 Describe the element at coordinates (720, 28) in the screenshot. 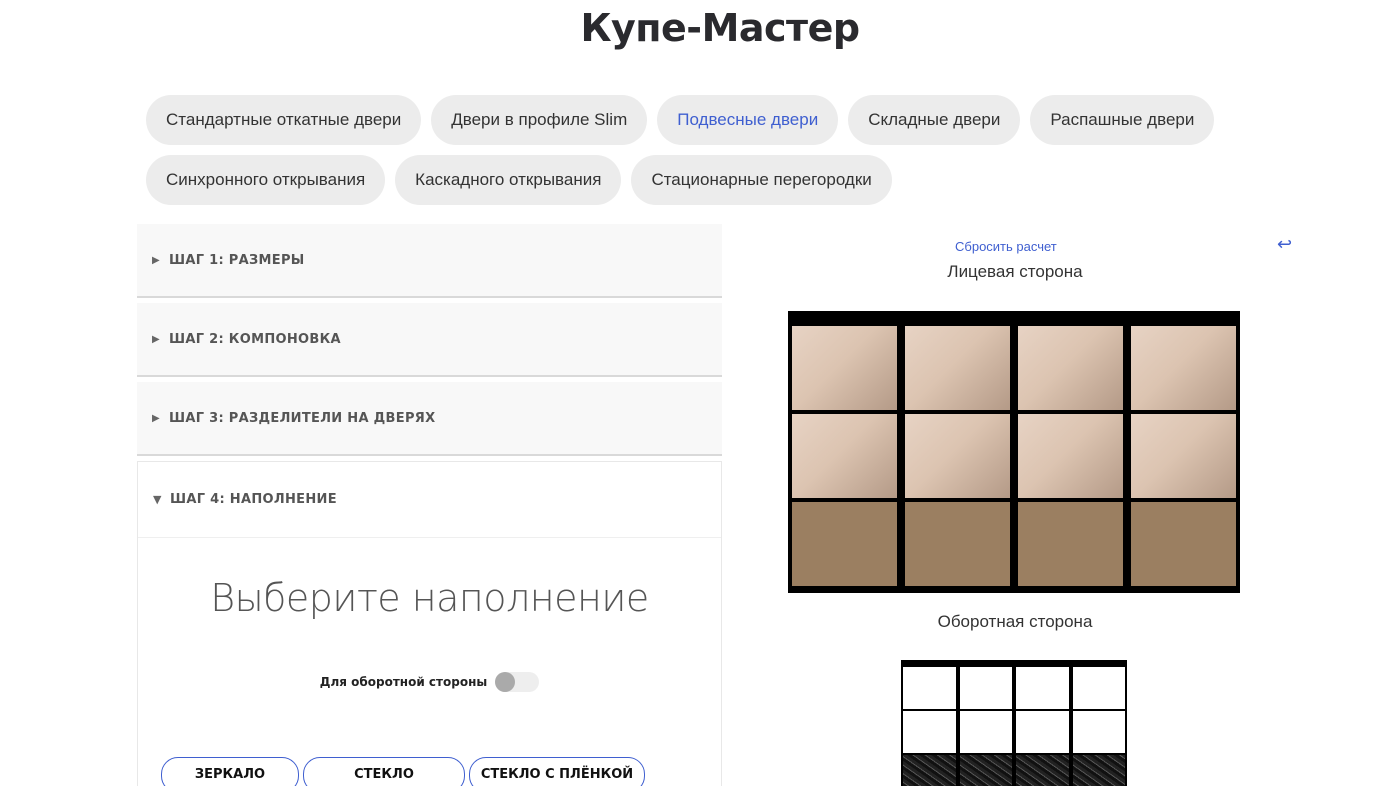

I see `app-title: Купе-Мастер` at that location.